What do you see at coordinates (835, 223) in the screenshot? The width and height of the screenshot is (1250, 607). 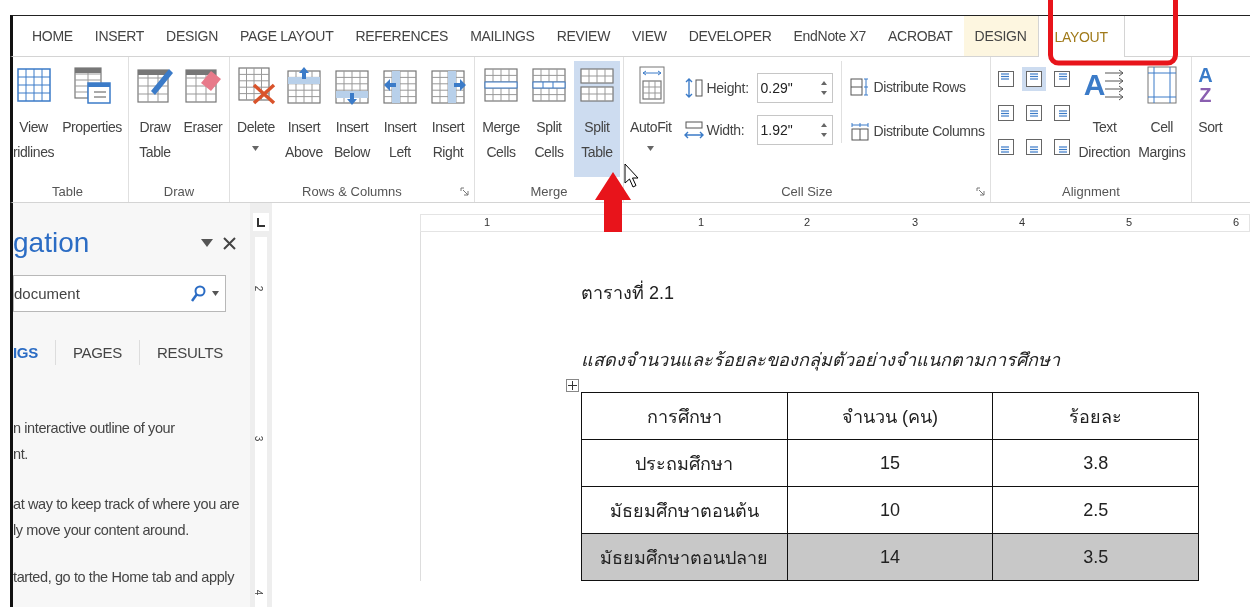 I see `horizontal-ruler: 1 1 2 3 4 5 6` at bounding box center [835, 223].